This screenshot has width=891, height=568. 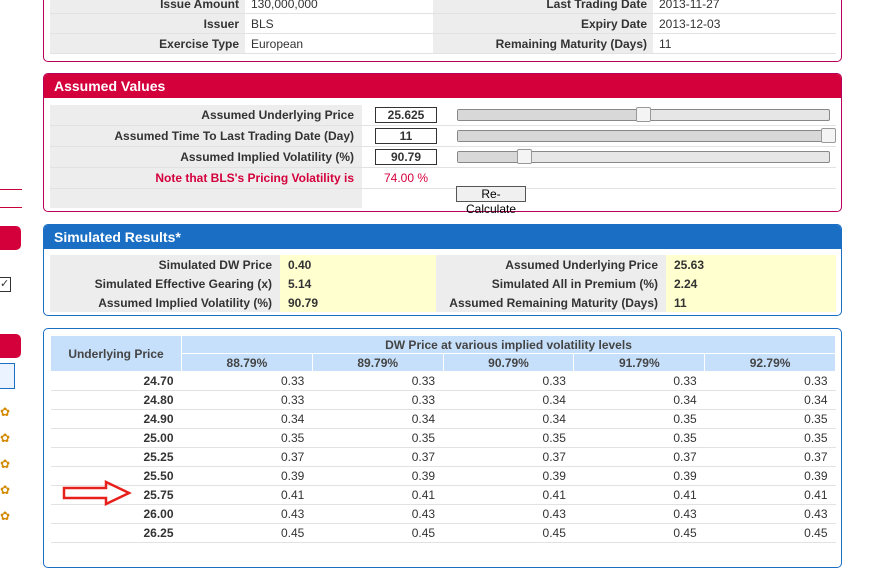 I want to click on table-row: 24.80 0.33 0.33 0.34 0.34 0.34, so click(x=443, y=400).